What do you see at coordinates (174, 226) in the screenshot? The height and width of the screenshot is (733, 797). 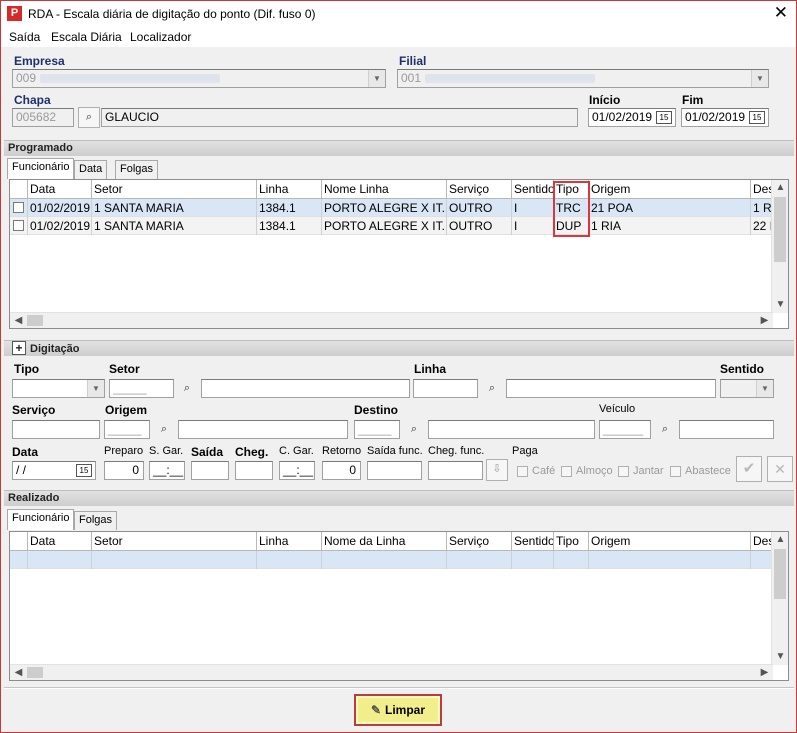 I see `cell-setor: 1 SANTA MARIA` at bounding box center [174, 226].